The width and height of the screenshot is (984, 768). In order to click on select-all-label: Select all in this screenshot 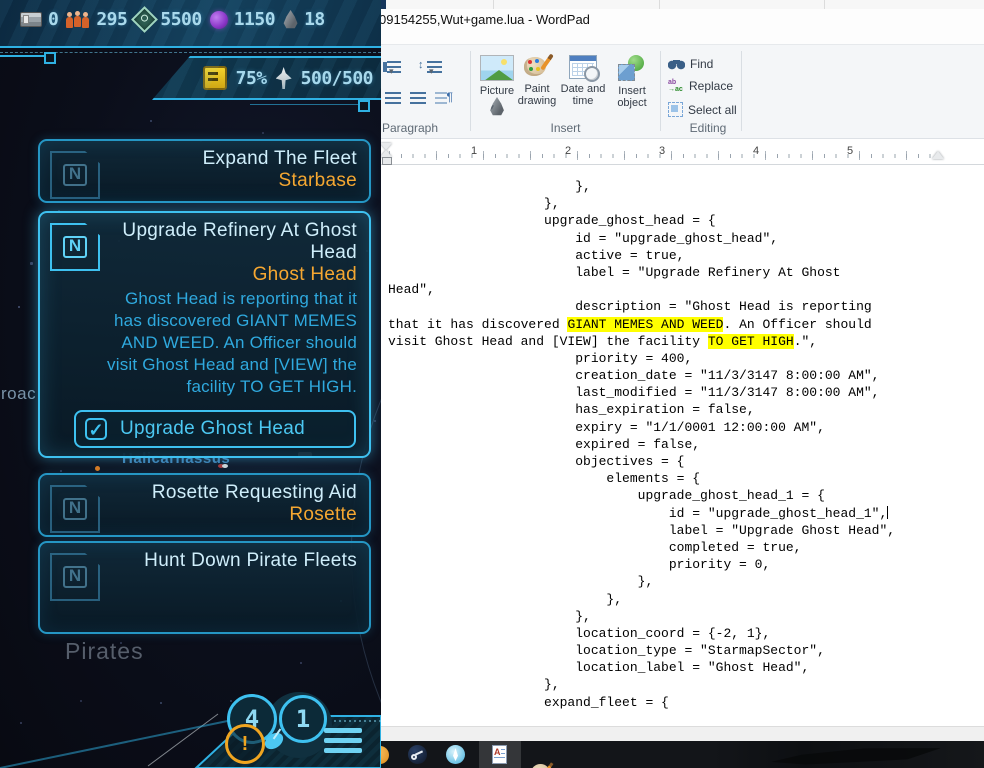, I will do `click(712, 109)`.